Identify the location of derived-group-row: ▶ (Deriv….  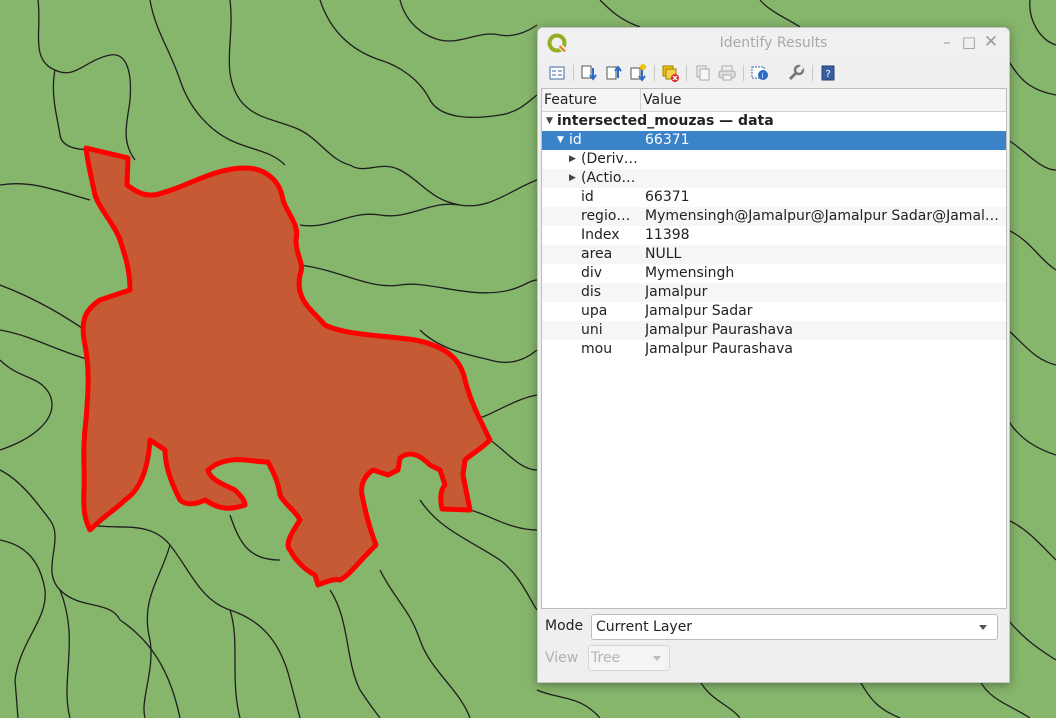
(774, 159).